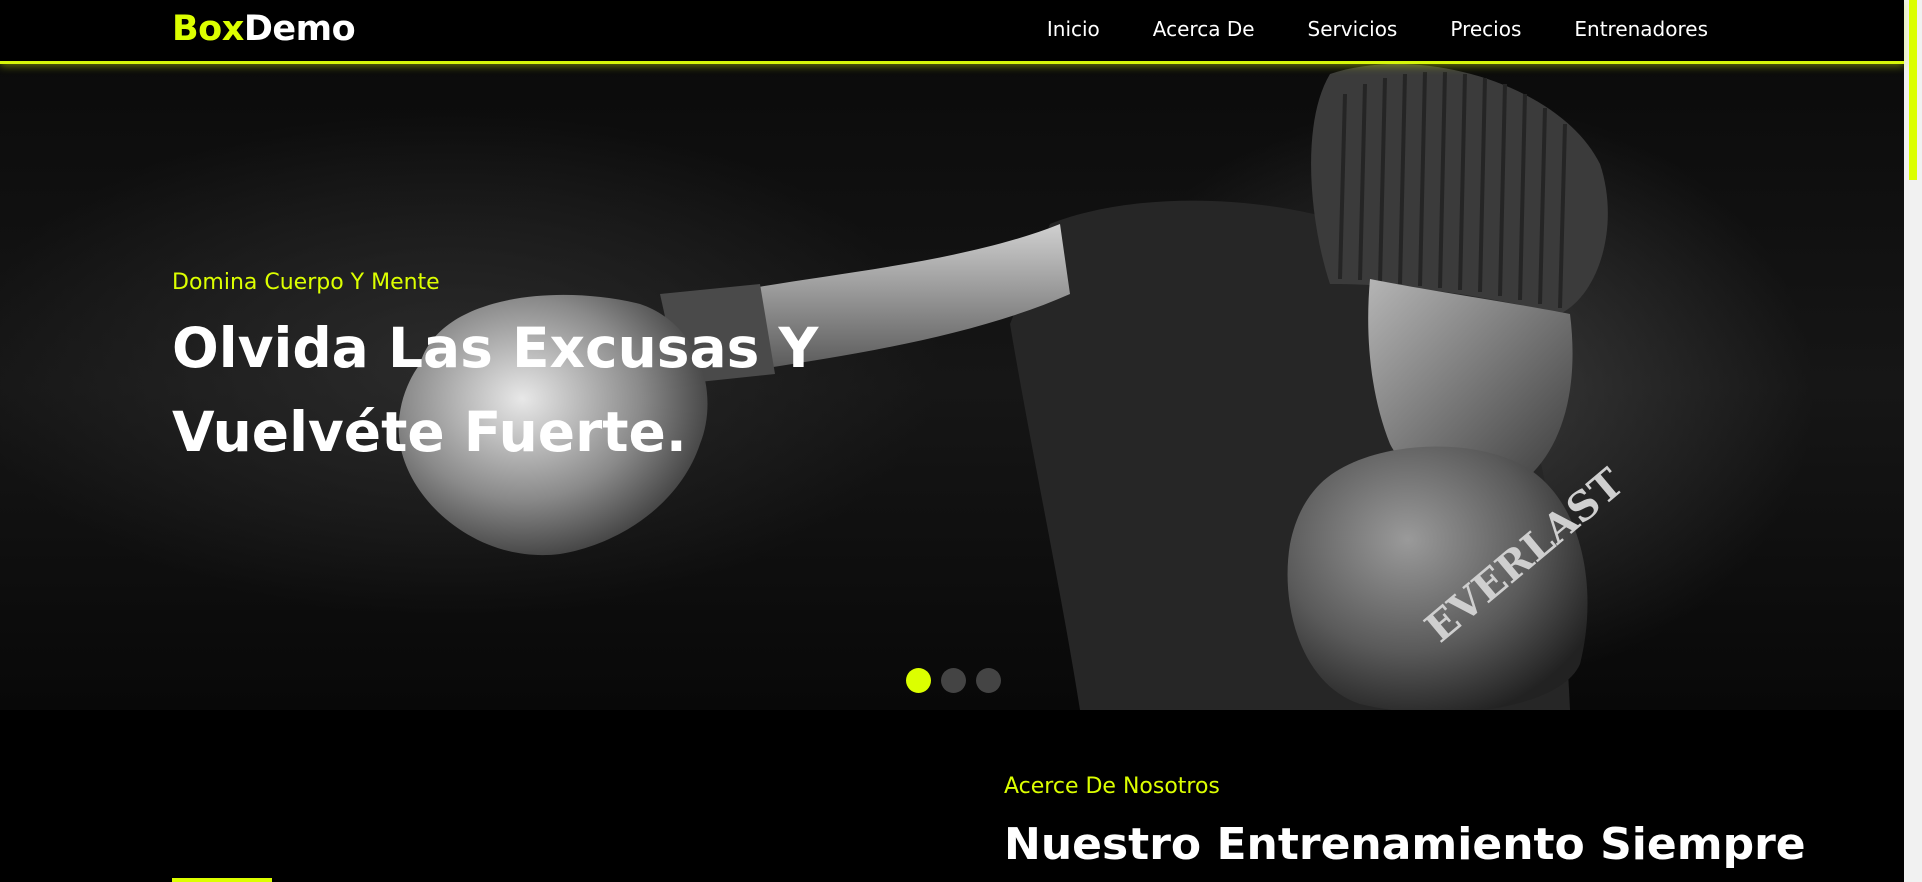 This screenshot has height=882, width=1922. What do you see at coordinates (299, 29) in the screenshot?
I see `brand-logo-part-2: Demo` at bounding box center [299, 29].